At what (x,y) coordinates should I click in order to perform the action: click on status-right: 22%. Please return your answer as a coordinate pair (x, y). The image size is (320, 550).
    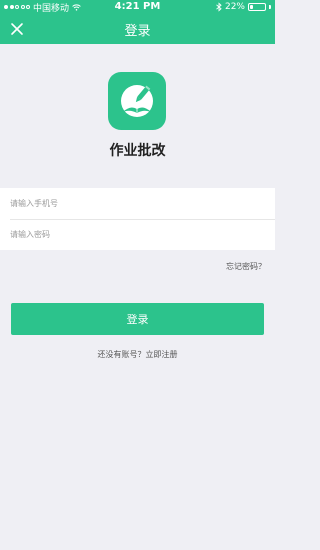
    Looking at the image, I should click on (243, 7).